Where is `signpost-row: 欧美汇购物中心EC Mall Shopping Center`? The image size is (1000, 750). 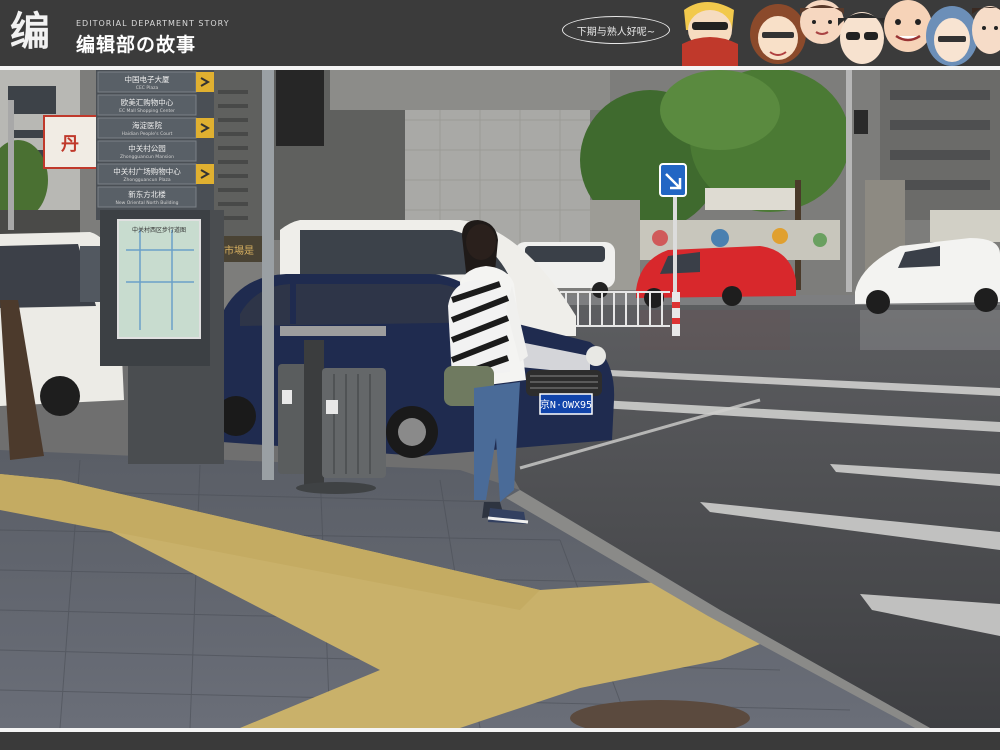
signpost-row: 欧美汇购物中心EC Mall Shopping Center is located at coordinates (147, 105).